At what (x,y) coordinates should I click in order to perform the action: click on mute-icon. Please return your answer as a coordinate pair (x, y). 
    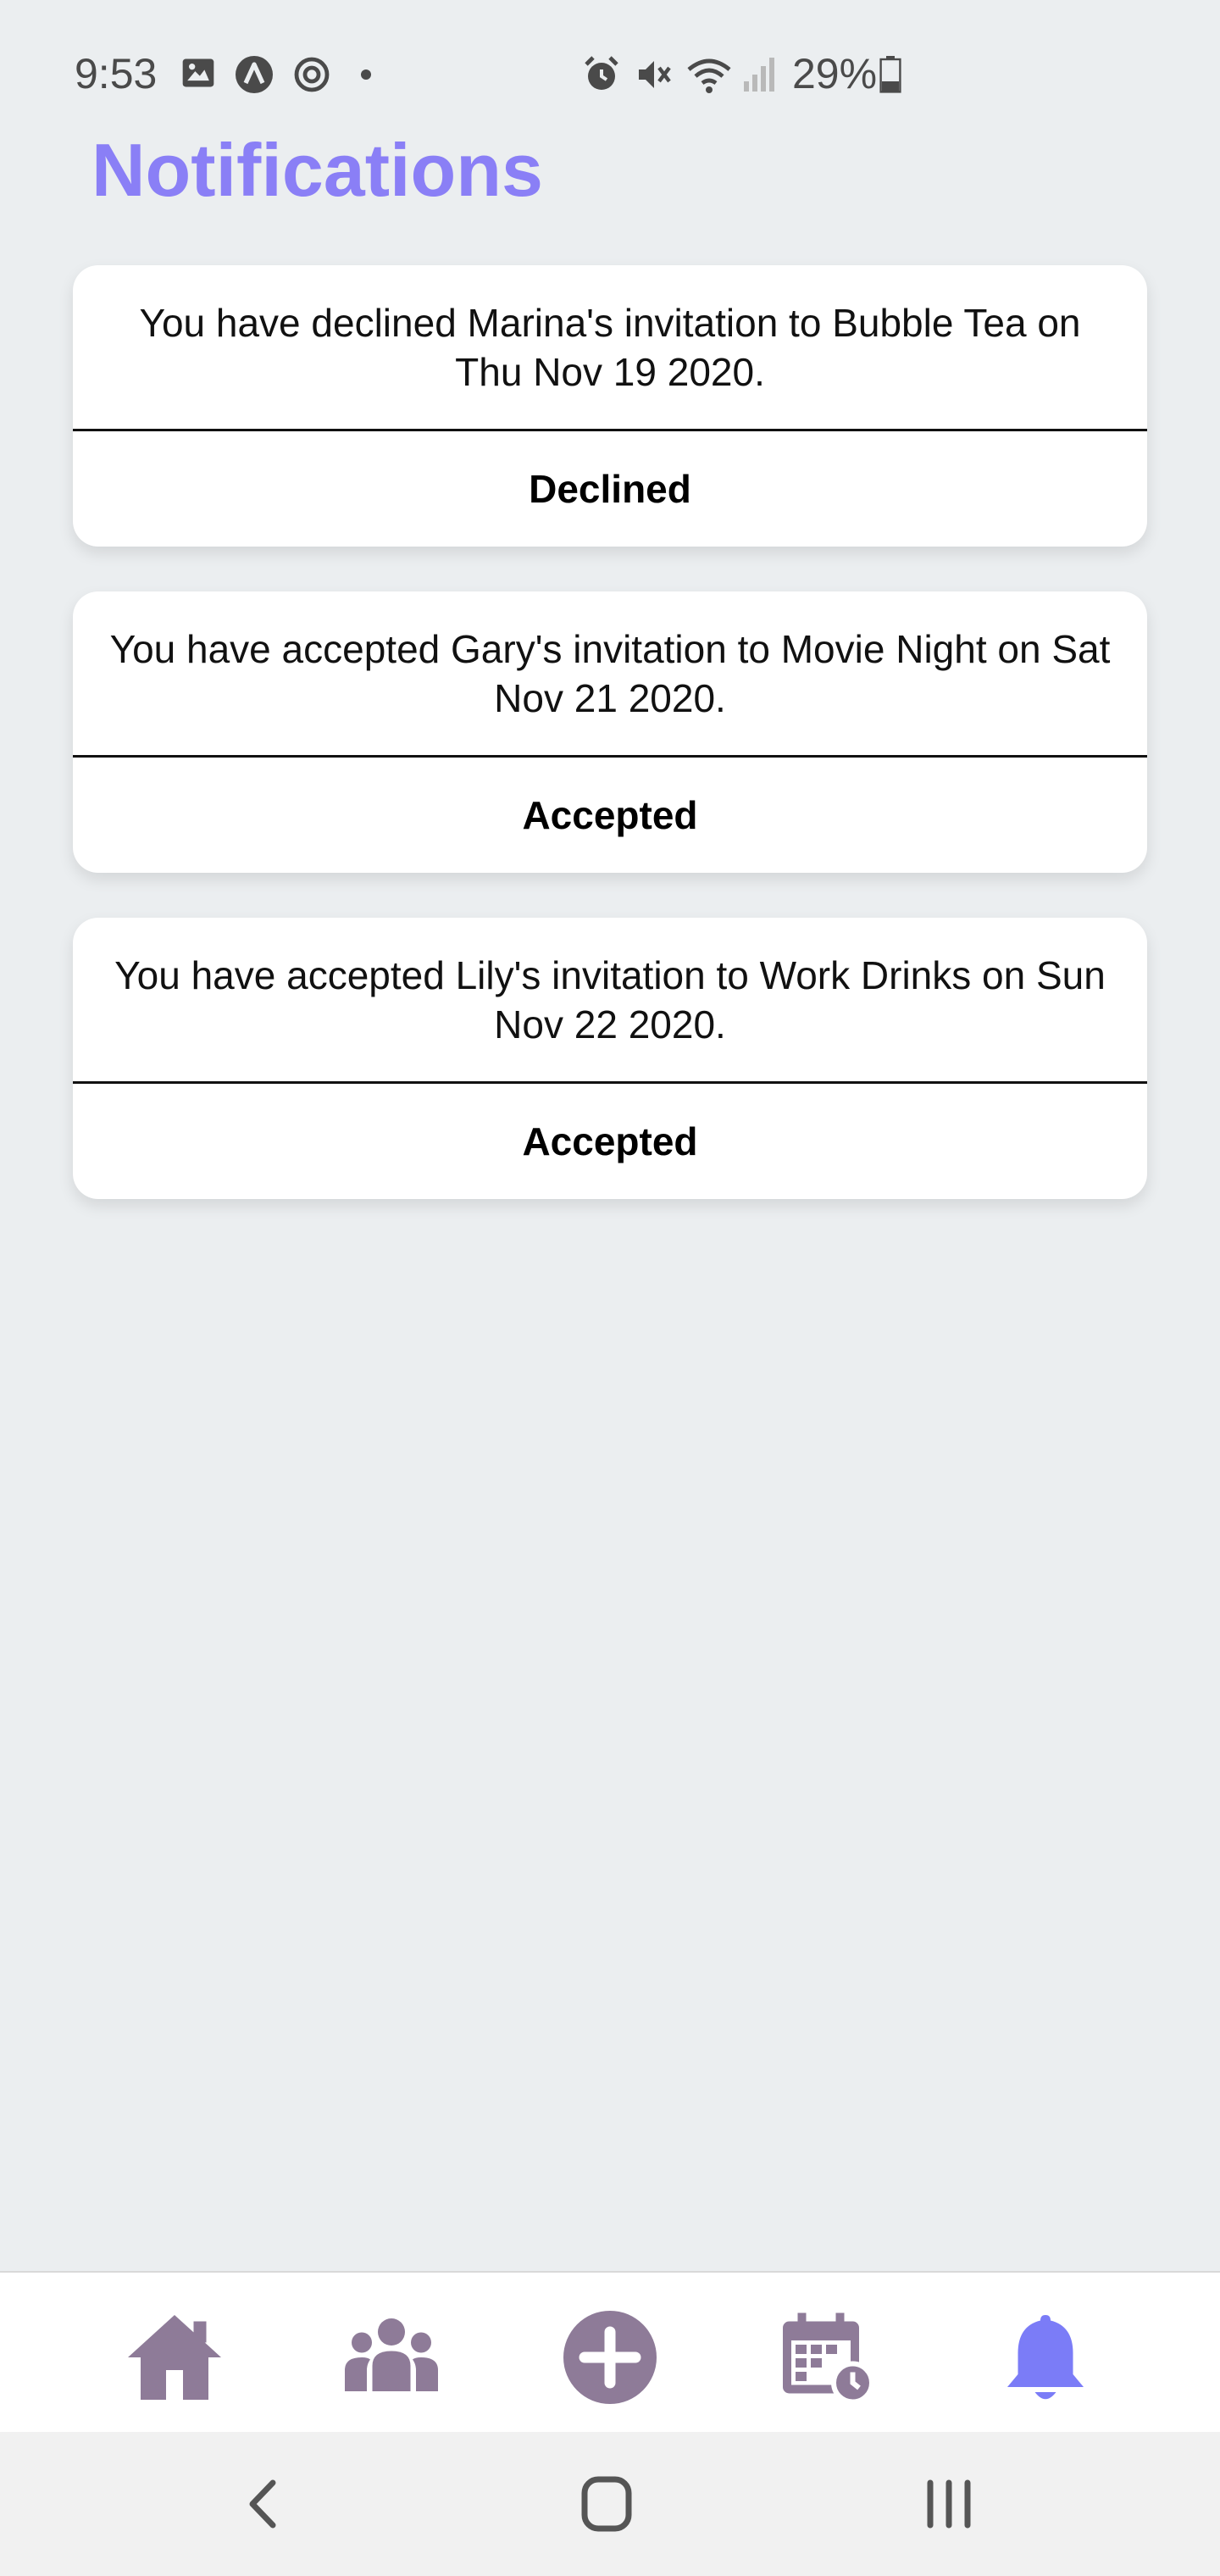
    Looking at the image, I should click on (655, 74).